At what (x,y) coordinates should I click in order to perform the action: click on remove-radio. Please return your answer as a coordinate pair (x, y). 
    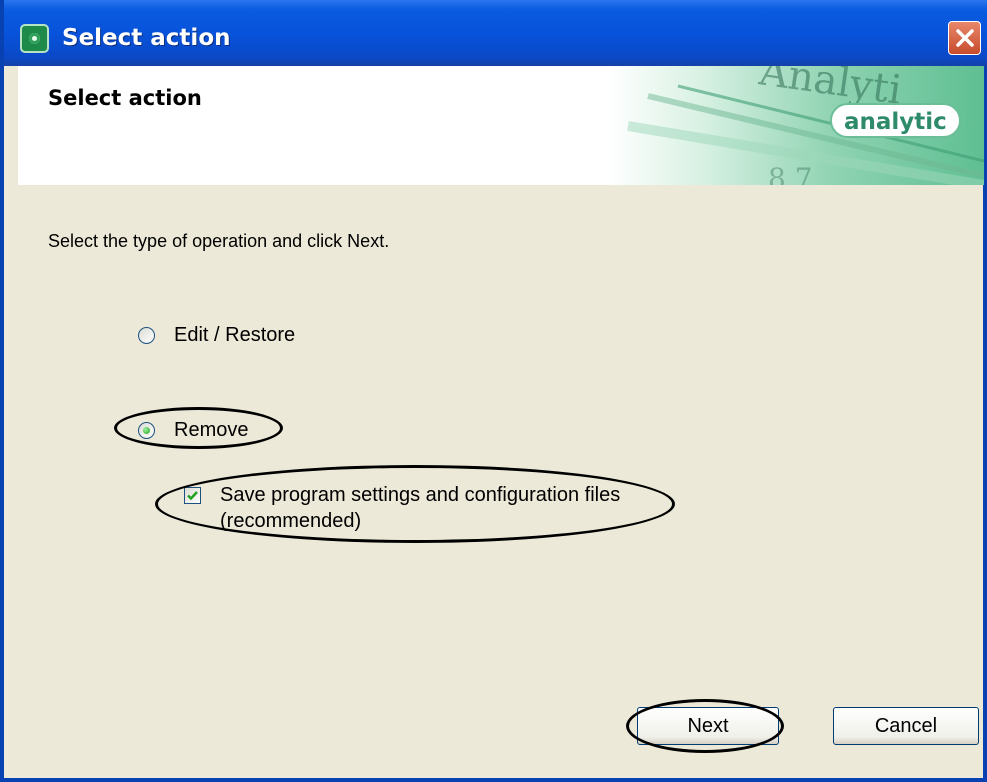
    Looking at the image, I should click on (146, 430).